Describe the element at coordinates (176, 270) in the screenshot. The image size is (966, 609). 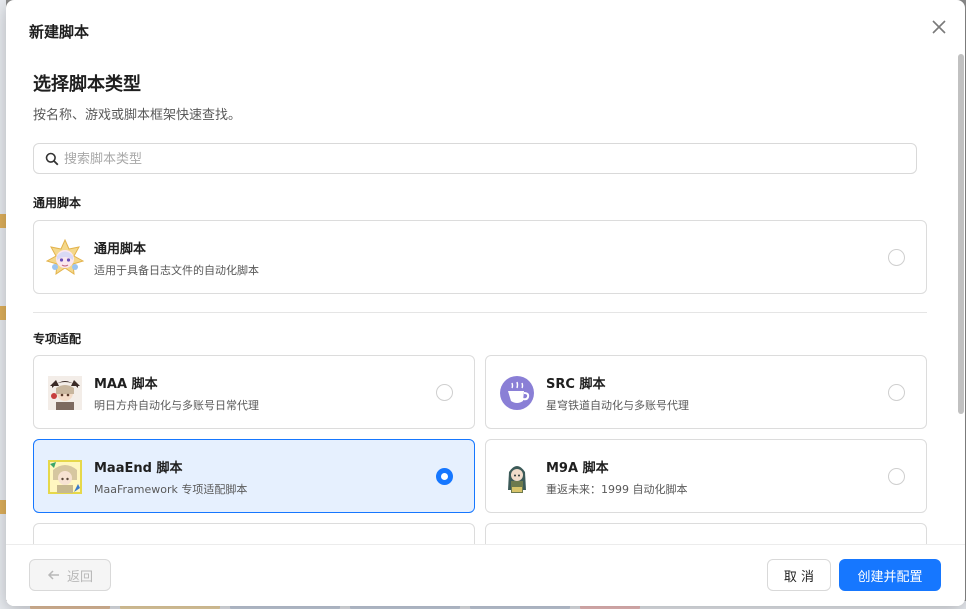
I see `script-card-desc: 适用于具备日志文件的自动化脚本` at that location.